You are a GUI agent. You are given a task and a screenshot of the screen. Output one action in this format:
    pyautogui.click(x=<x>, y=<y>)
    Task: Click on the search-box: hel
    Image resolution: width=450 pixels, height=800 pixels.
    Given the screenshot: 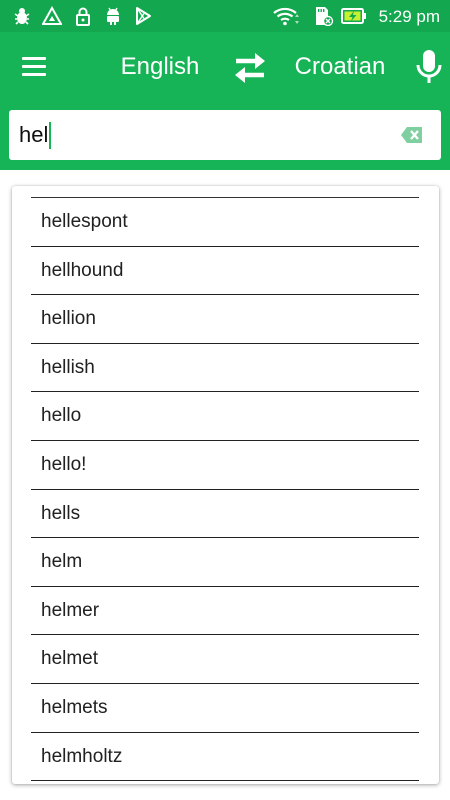 What is the action you would take?
    pyautogui.click(x=225, y=135)
    